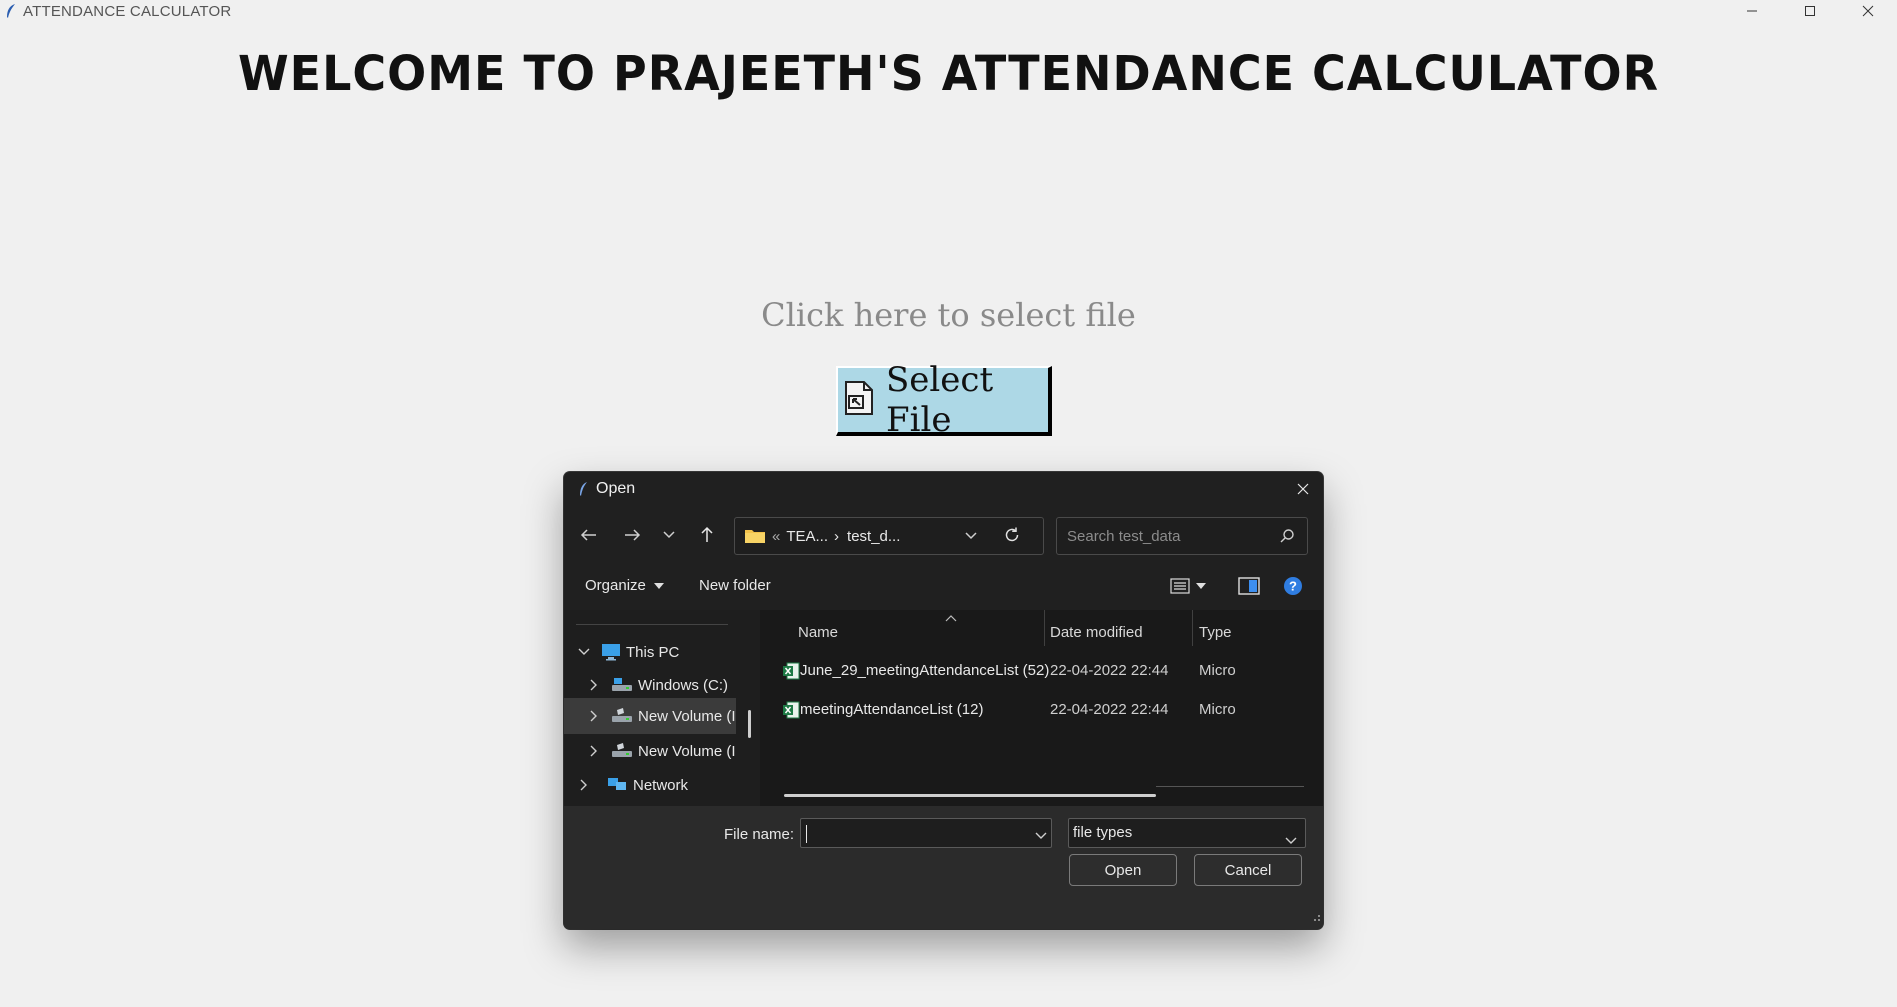 The width and height of the screenshot is (1897, 1007). What do you see at coordinates (617, 785) in the screenshot?
I see `network-icon` at bounding box center [617, 785].